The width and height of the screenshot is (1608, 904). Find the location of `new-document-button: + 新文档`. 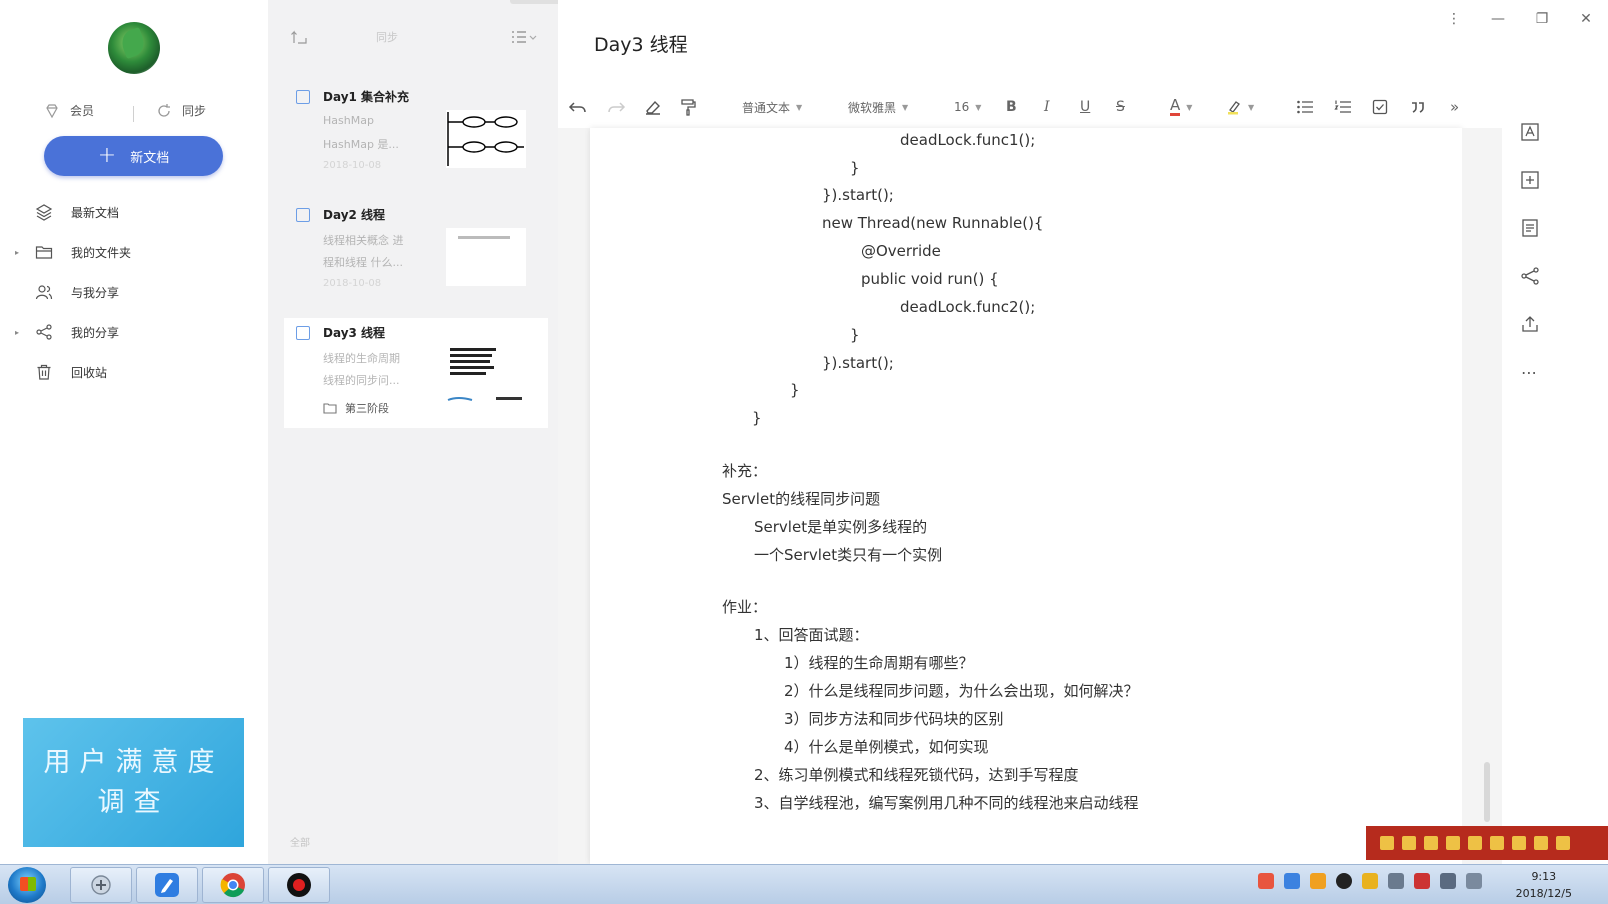

new-document-button: + 新文档 is located at coordinates (133, 156).